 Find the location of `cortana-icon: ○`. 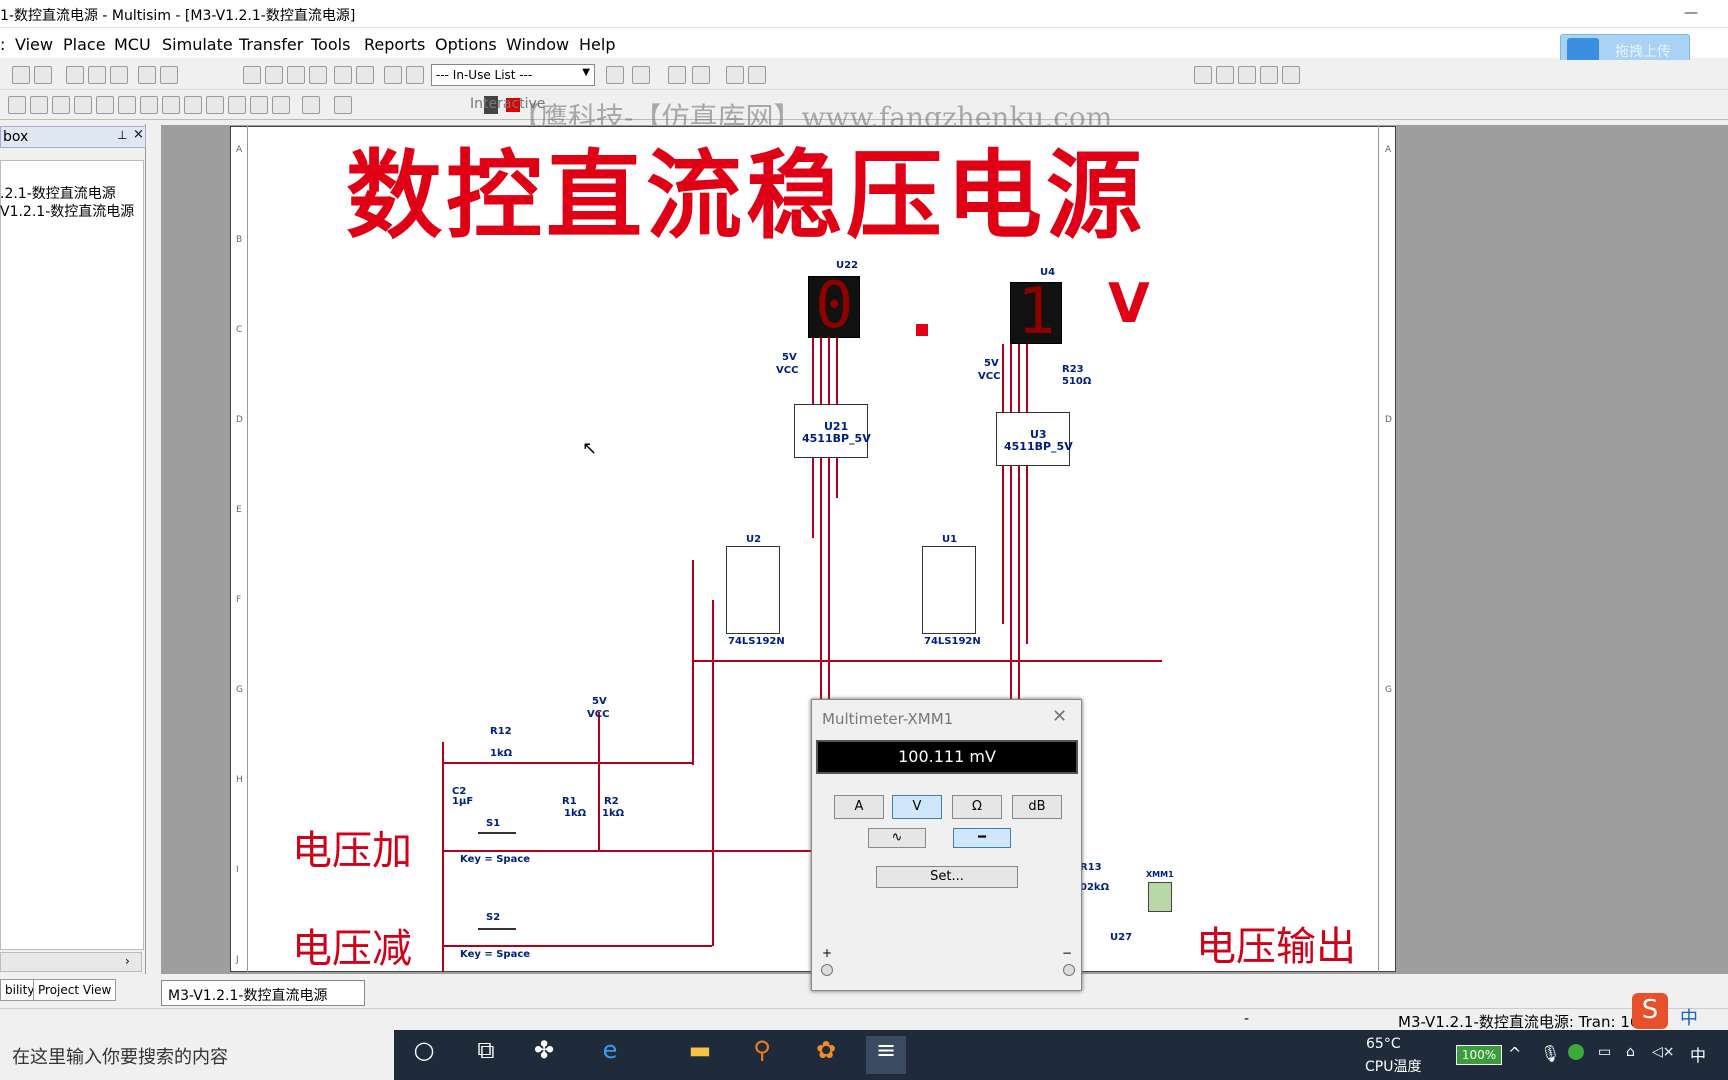

cortana-icon: ○ is located at coordinates (424, 1055).